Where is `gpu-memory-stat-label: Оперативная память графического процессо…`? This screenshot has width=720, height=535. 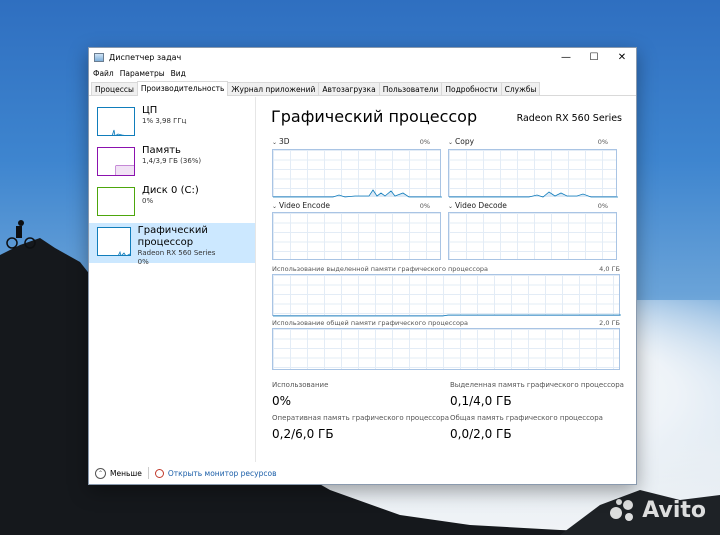
gpu-memory-stat-label: Оперативная память графического процессо… is located at coordinates (360, 418).